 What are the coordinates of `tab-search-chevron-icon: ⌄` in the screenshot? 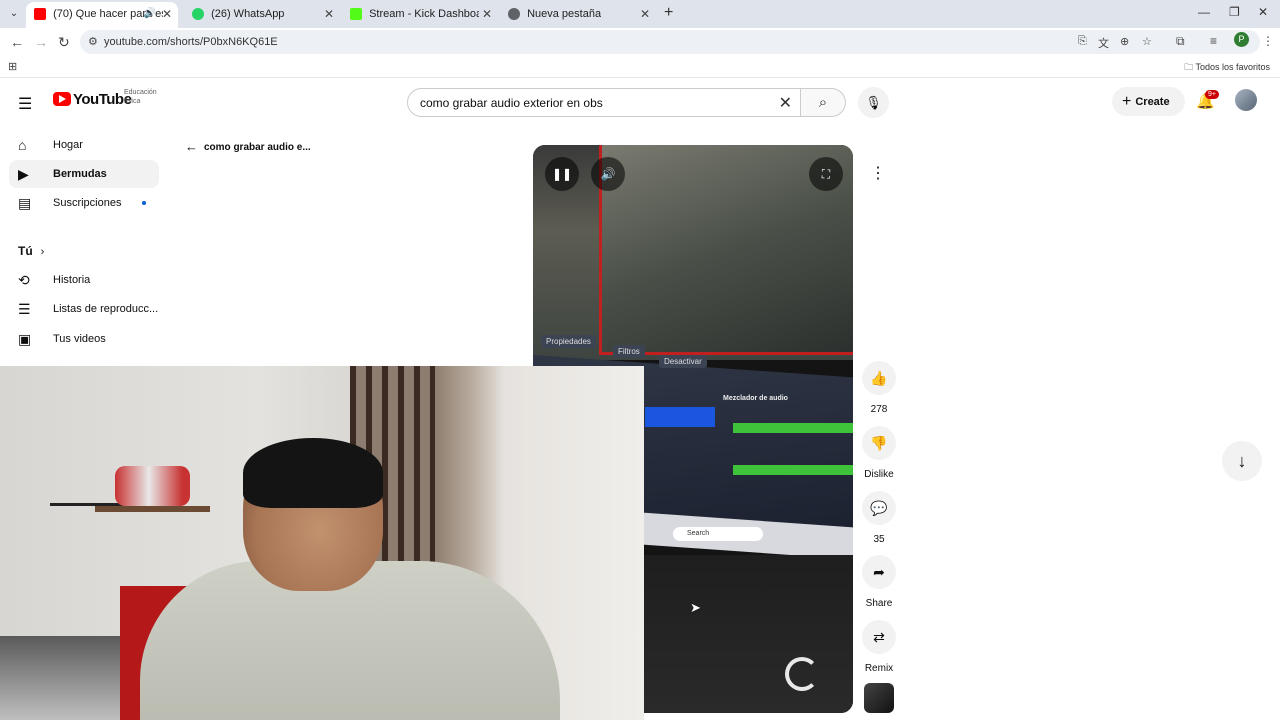 It's located at (14, 14).